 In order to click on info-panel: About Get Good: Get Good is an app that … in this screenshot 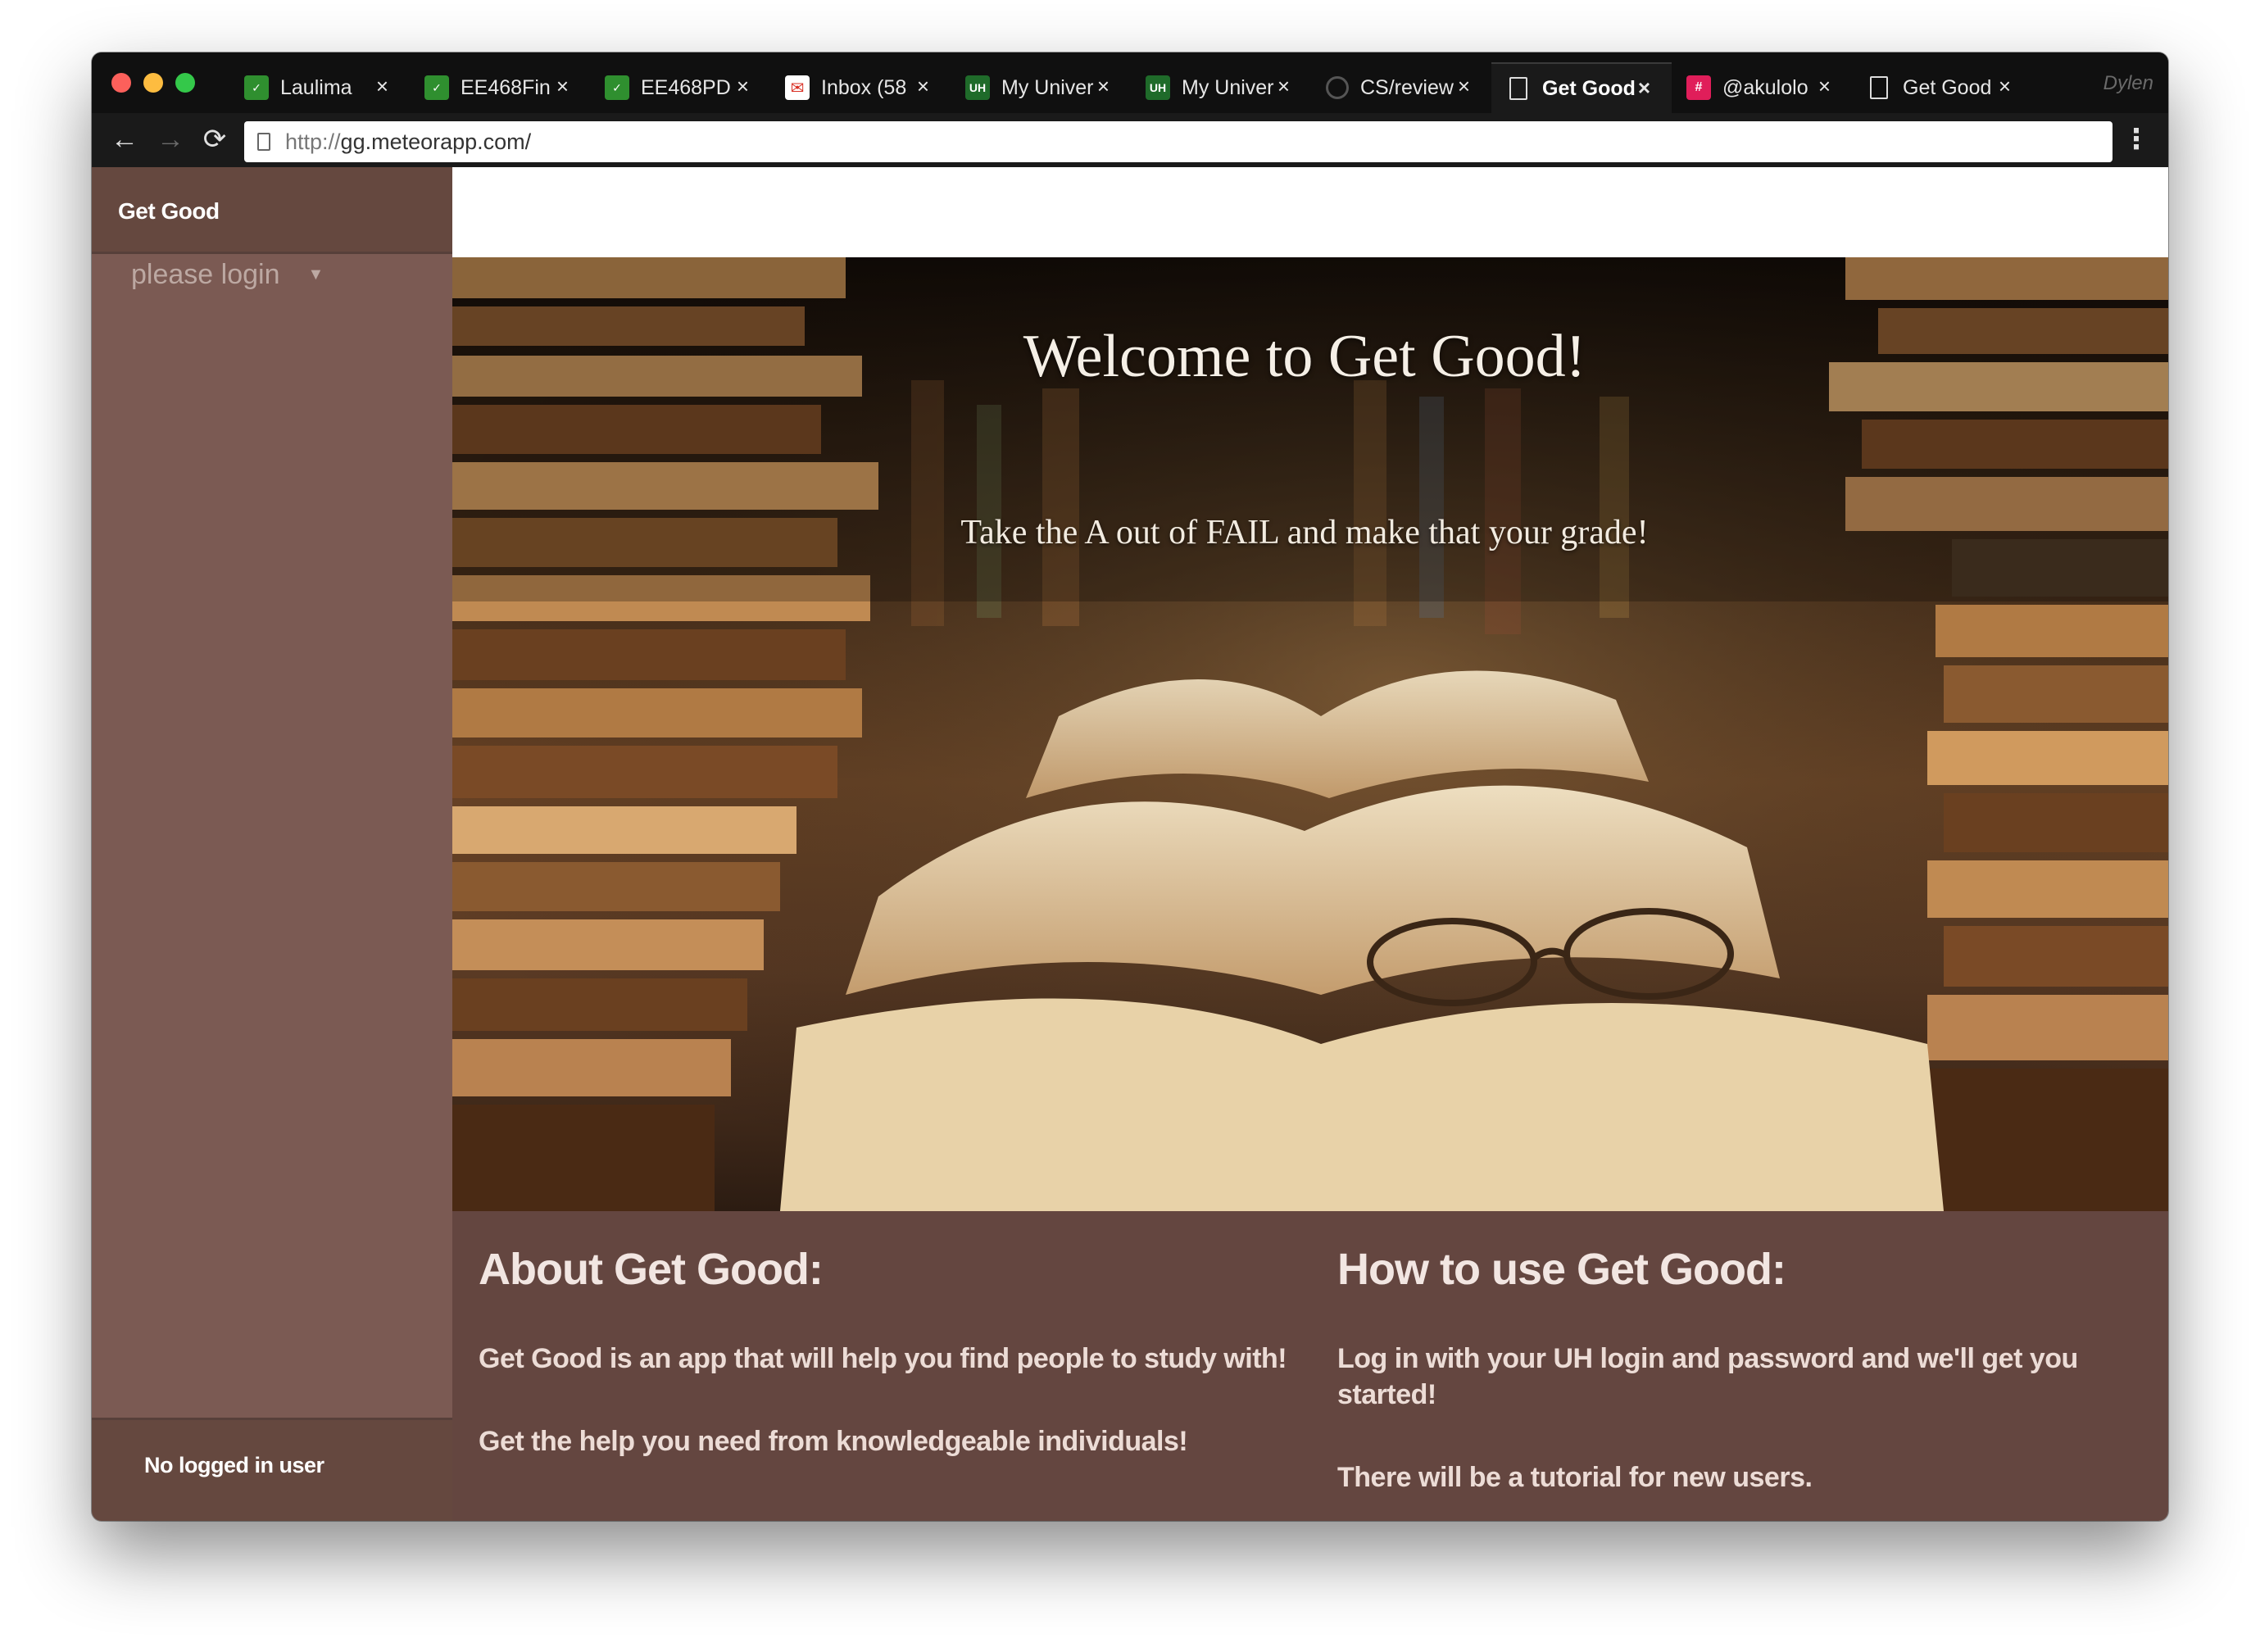, I will do `click(1310, 1366)`.